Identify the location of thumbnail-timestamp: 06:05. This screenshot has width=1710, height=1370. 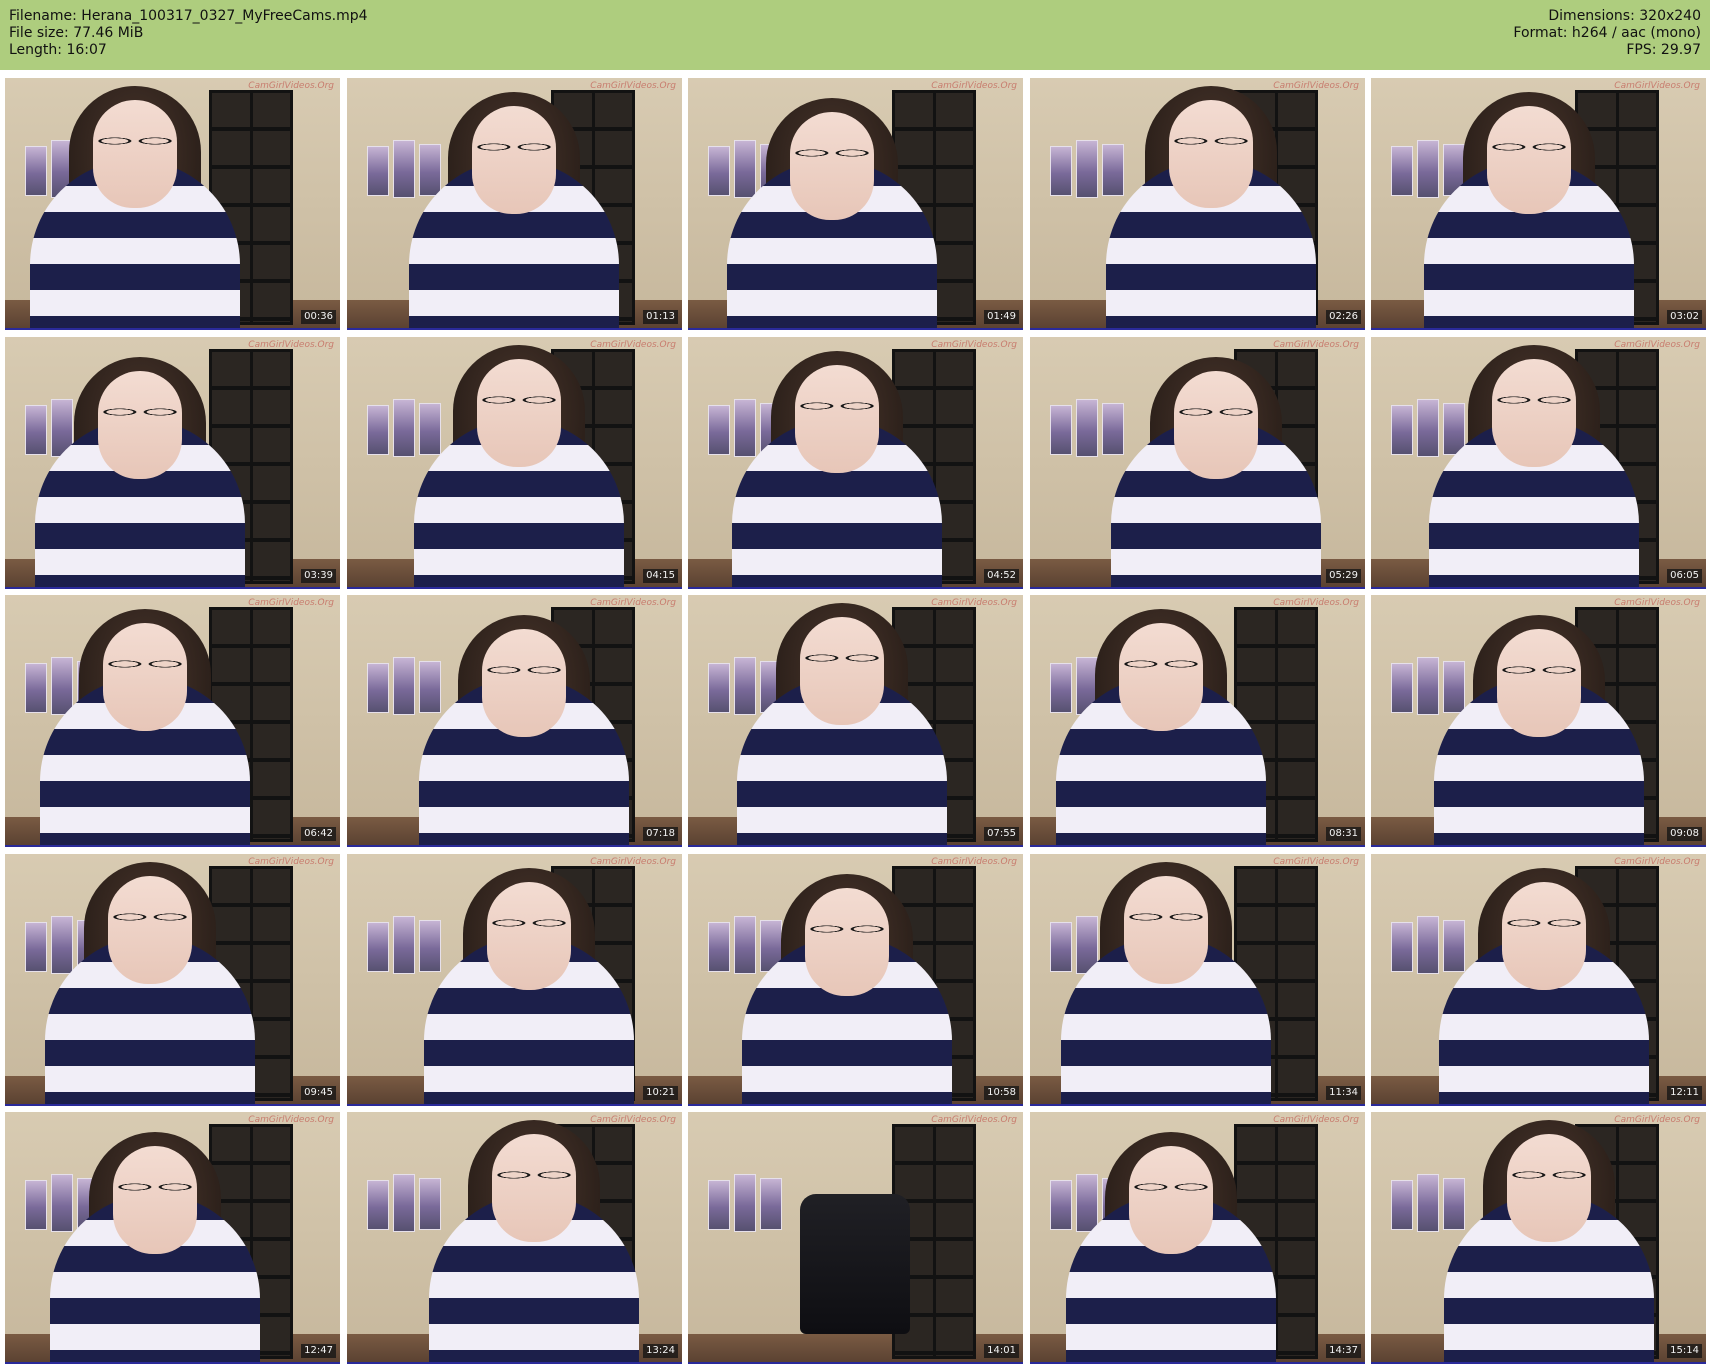
(1684, 576).